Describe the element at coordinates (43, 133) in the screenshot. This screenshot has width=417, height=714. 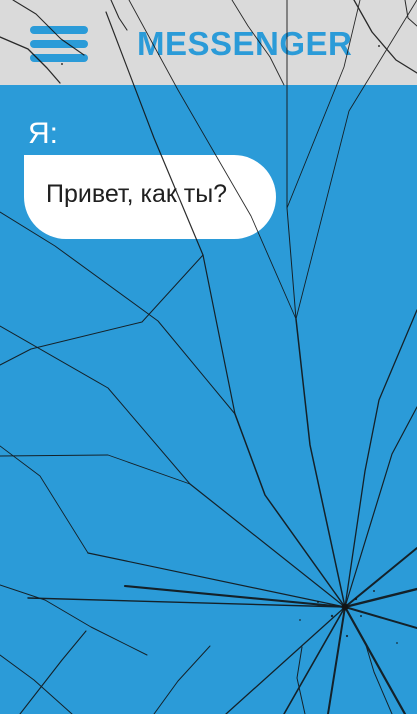
I see `message-sender-label: Я:` at that location.